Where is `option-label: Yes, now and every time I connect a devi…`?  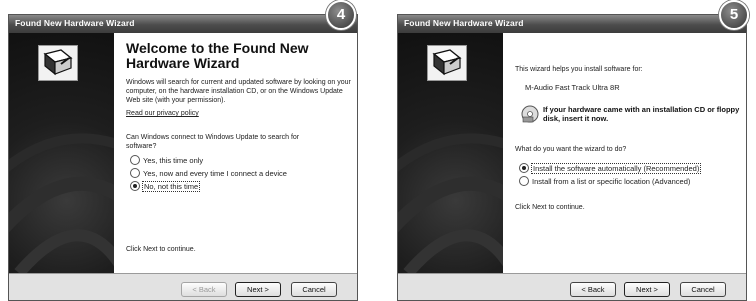 option-label: Yes, now and every time I connect a devi… is located at coordinates (215, 173).